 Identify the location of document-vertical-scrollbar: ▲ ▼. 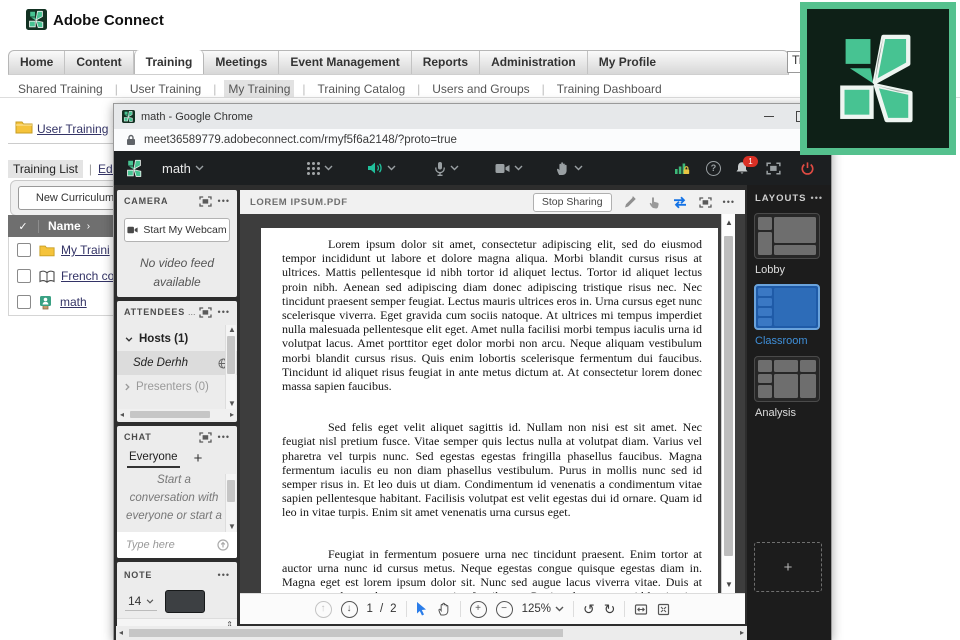
(728, 403).